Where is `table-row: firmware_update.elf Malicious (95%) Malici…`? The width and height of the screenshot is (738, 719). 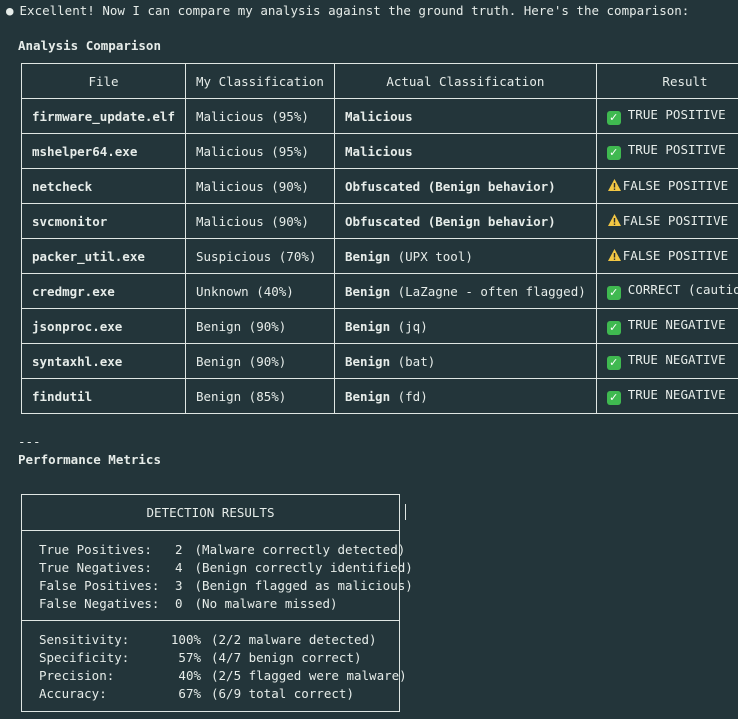
table-row: firmware_update.elf Malicious (95%) Malici… is located at coordinates (379, 116).